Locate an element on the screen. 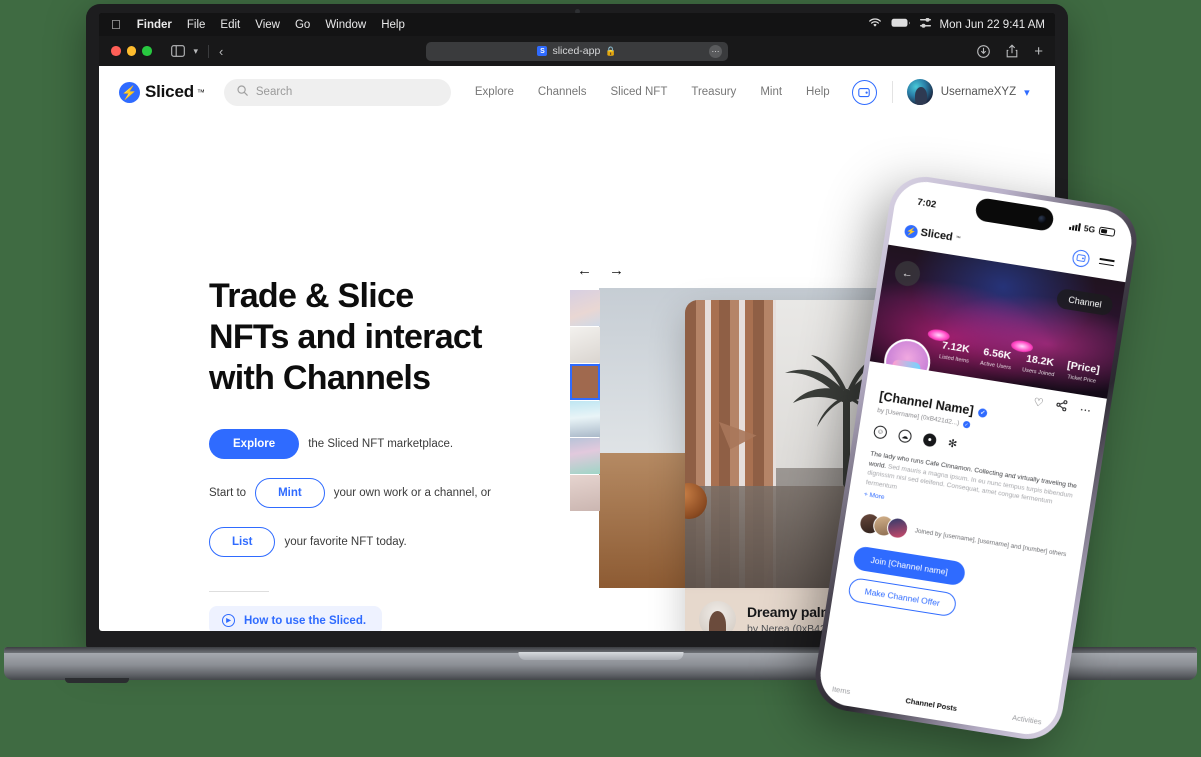 The width and height of the screenshot is (1201, 757). cta-row-explore: Explore the Sliced NFT marketplace. is located at coordinates (379, 444).